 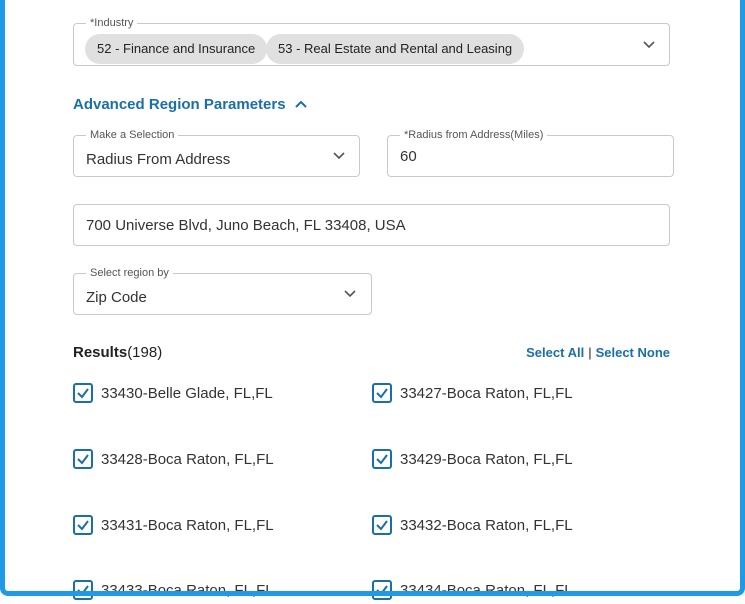 What do you see at coordinates (555, 352) in the screenshot?
I see `select-all-link: Select All` at bounding box center [555, 352].